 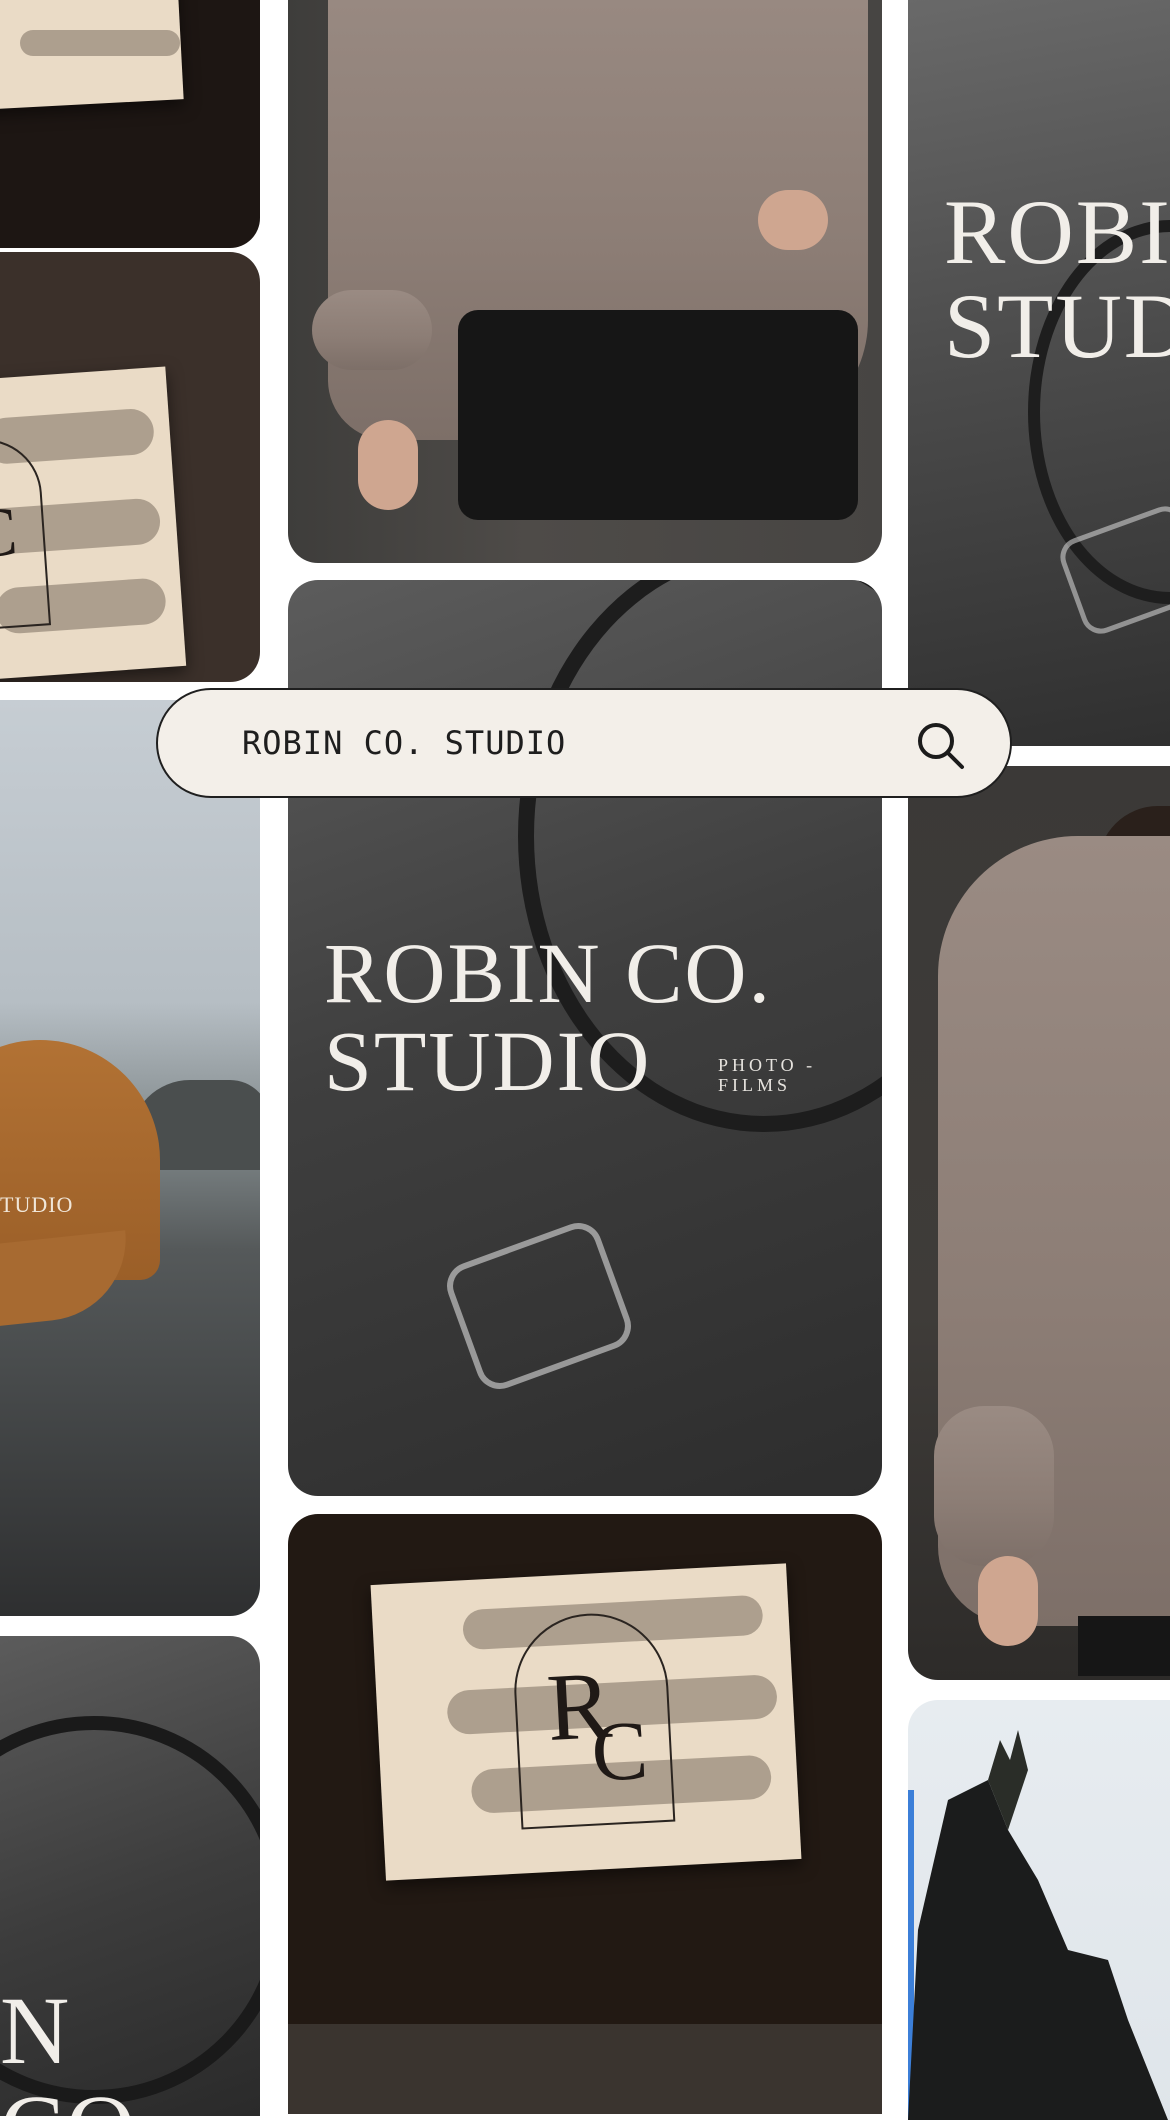 What do you see at coordinates (67, 1281) in the screenshot?
I see `cap-brim` at bounding box center [67, 1281].